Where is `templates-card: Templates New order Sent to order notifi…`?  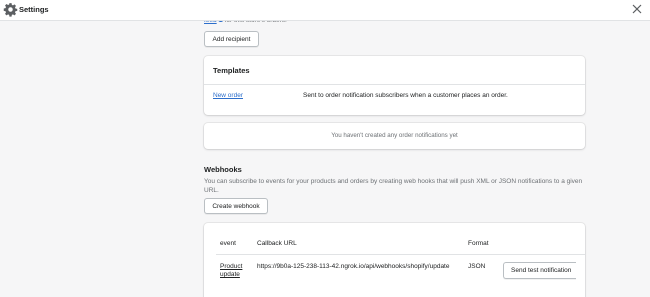 templates-card: Templates New order Sent to order notifi… is located at coordinates (394, 85).